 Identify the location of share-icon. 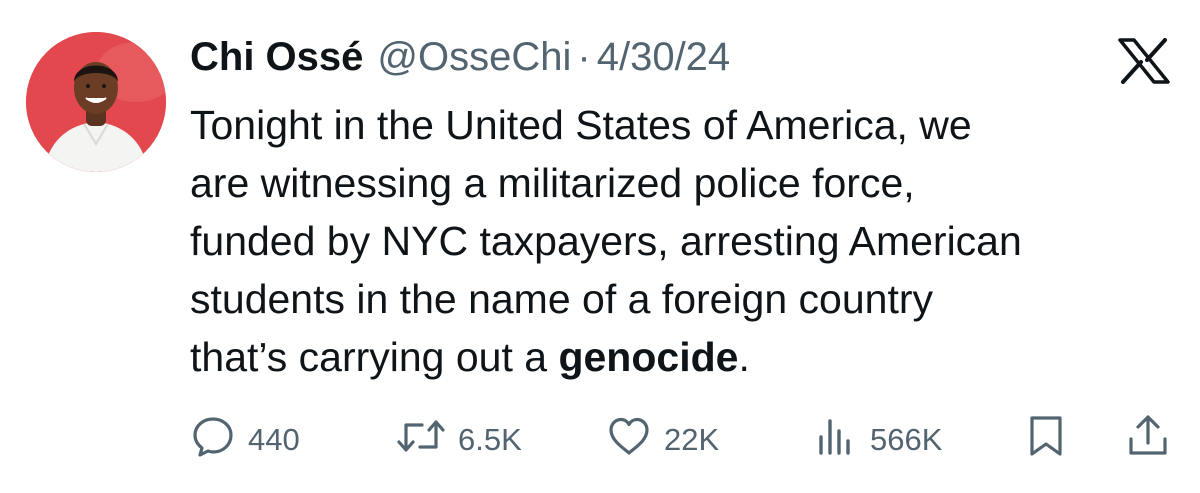
(1148, 440).